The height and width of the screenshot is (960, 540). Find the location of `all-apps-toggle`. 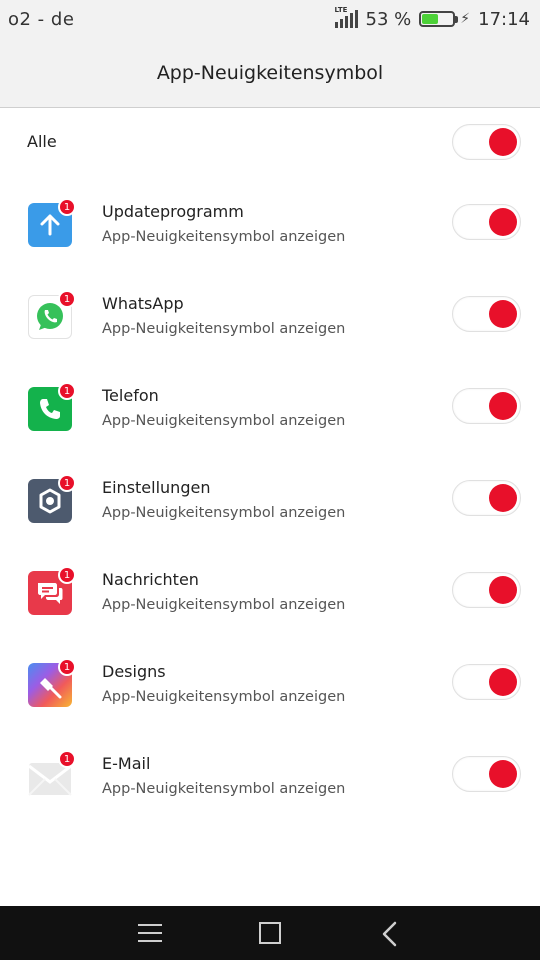

all-apps-toggle is located at coordinates (486, 142).